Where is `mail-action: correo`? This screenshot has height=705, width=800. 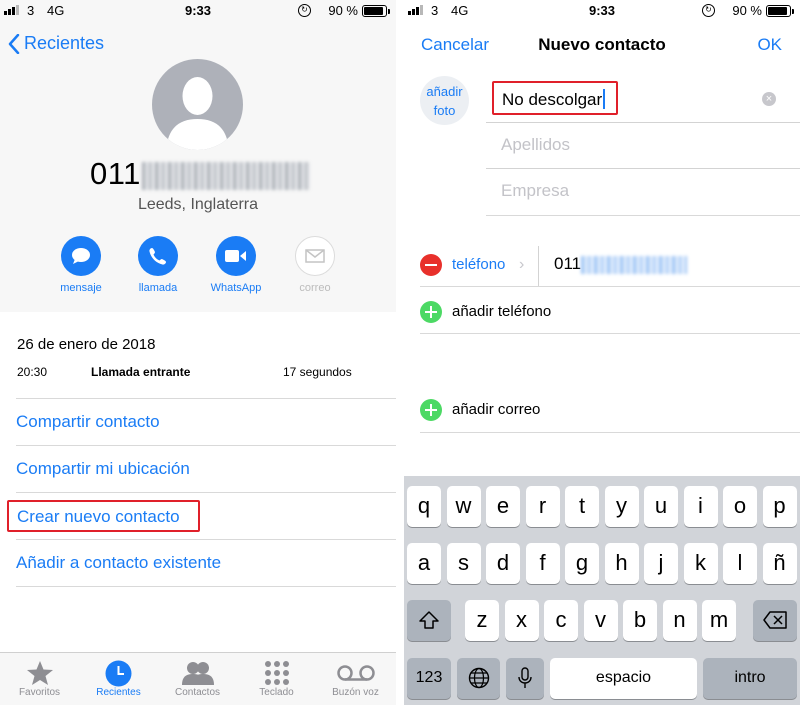
mail-action: correo is located at coordinates (315, 265).